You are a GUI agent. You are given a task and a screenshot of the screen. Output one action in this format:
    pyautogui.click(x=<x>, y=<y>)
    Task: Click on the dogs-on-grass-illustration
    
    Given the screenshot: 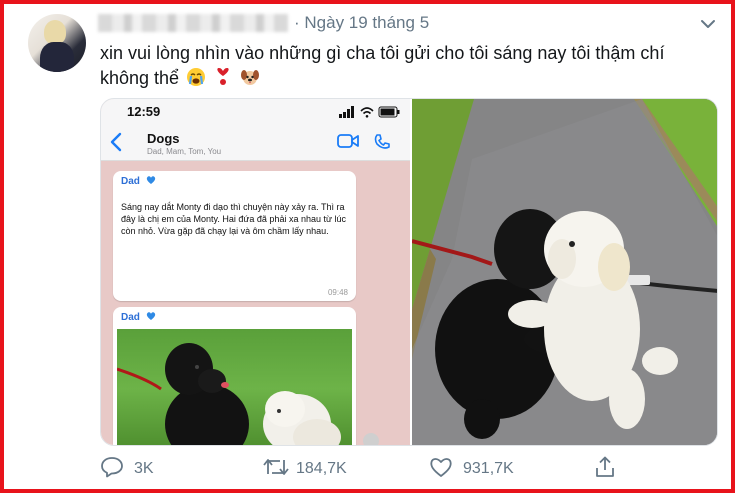 What is the action you would take?
    pyautogui.click(x=229, y=394)
    